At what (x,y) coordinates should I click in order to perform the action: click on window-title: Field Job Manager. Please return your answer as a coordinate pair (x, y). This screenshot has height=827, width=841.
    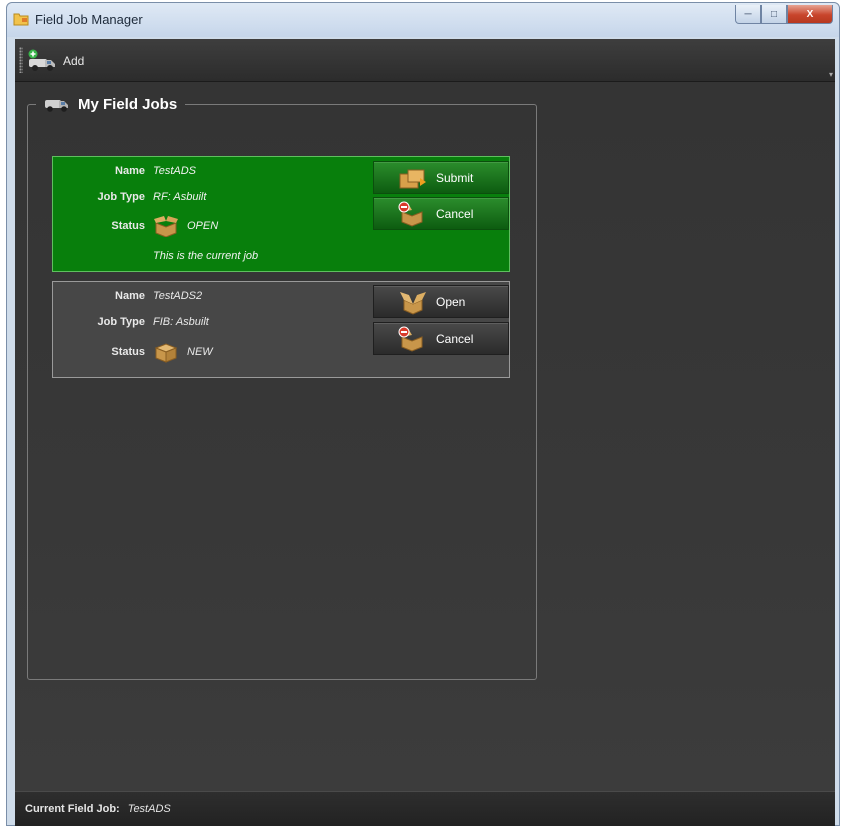
    Looking at the image, I should click on (89, 19).